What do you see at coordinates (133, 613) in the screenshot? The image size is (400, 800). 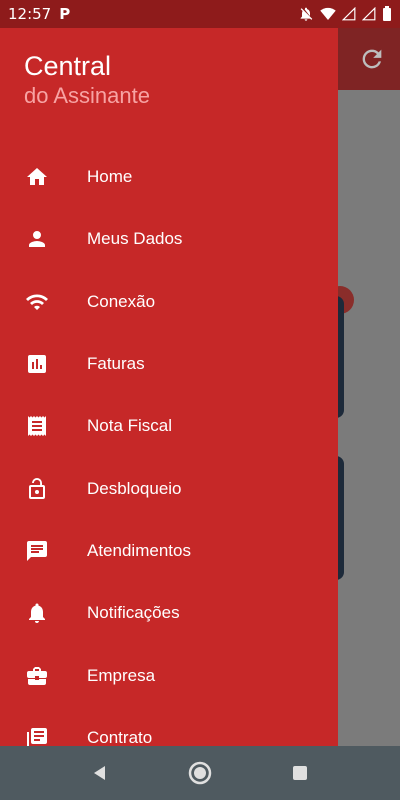 I see `menu-item-label: Notificações` at bounding box center [133, 613].